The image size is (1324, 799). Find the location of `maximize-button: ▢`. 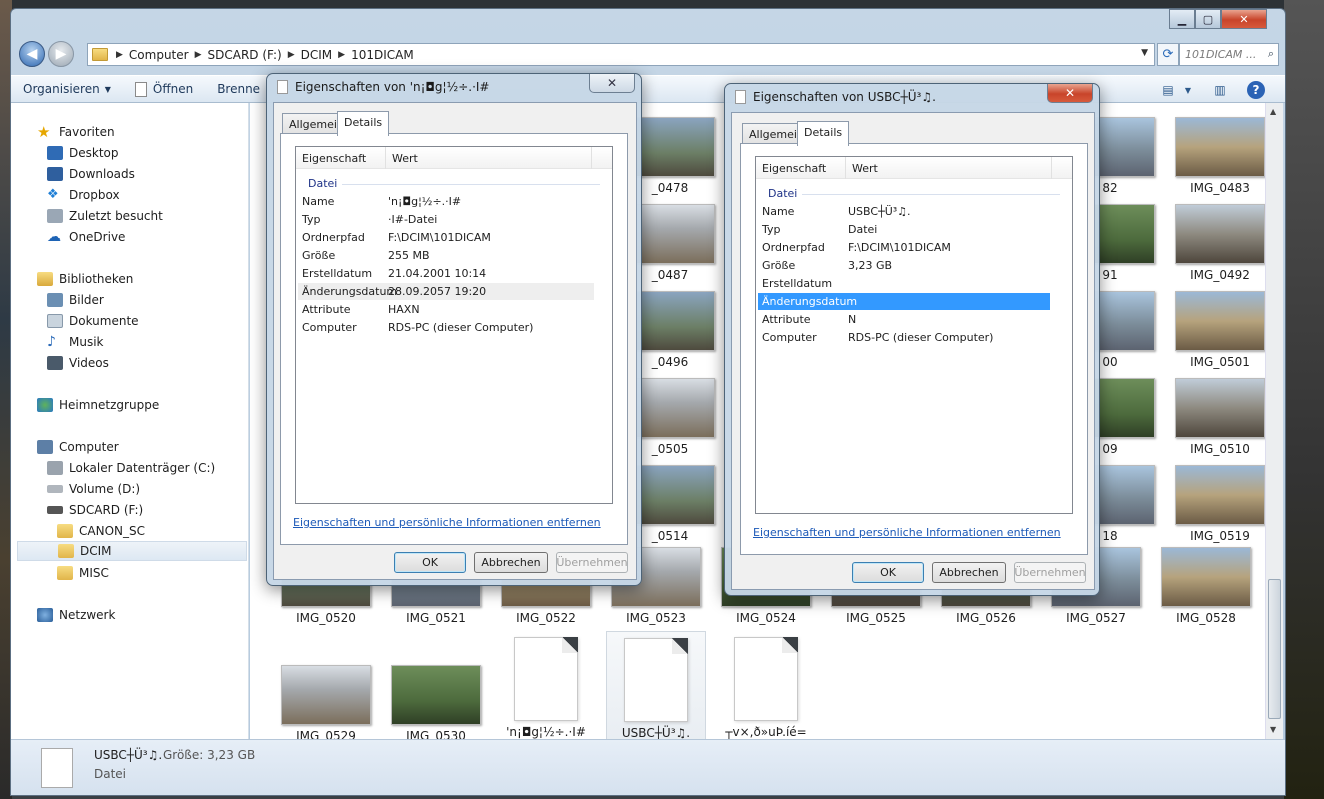

maximize-button: ▢ is located at coordinates (1208, 19).